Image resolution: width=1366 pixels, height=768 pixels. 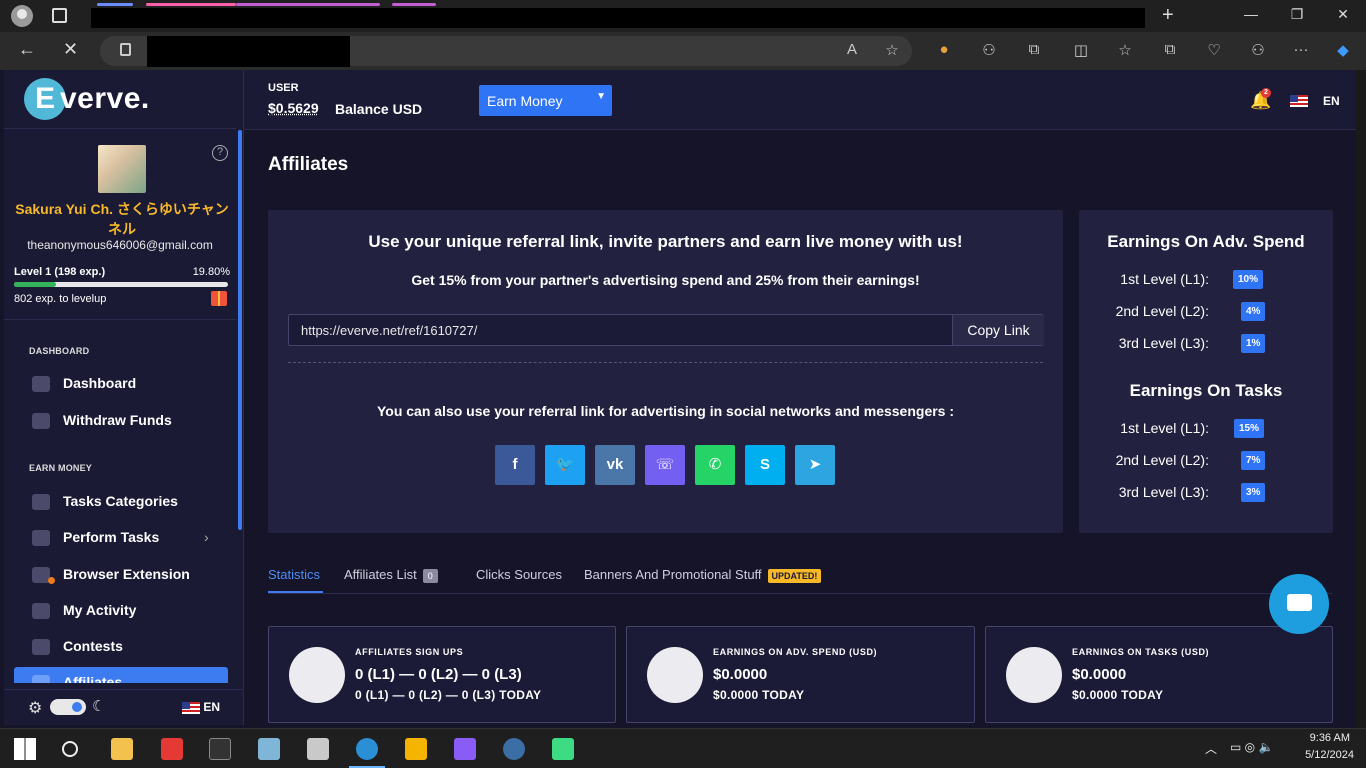 What do you see at coordinates (1170, 51) in the screenshot?
I see `collections-icon: ⧉` at bounding box center [1170, 51].